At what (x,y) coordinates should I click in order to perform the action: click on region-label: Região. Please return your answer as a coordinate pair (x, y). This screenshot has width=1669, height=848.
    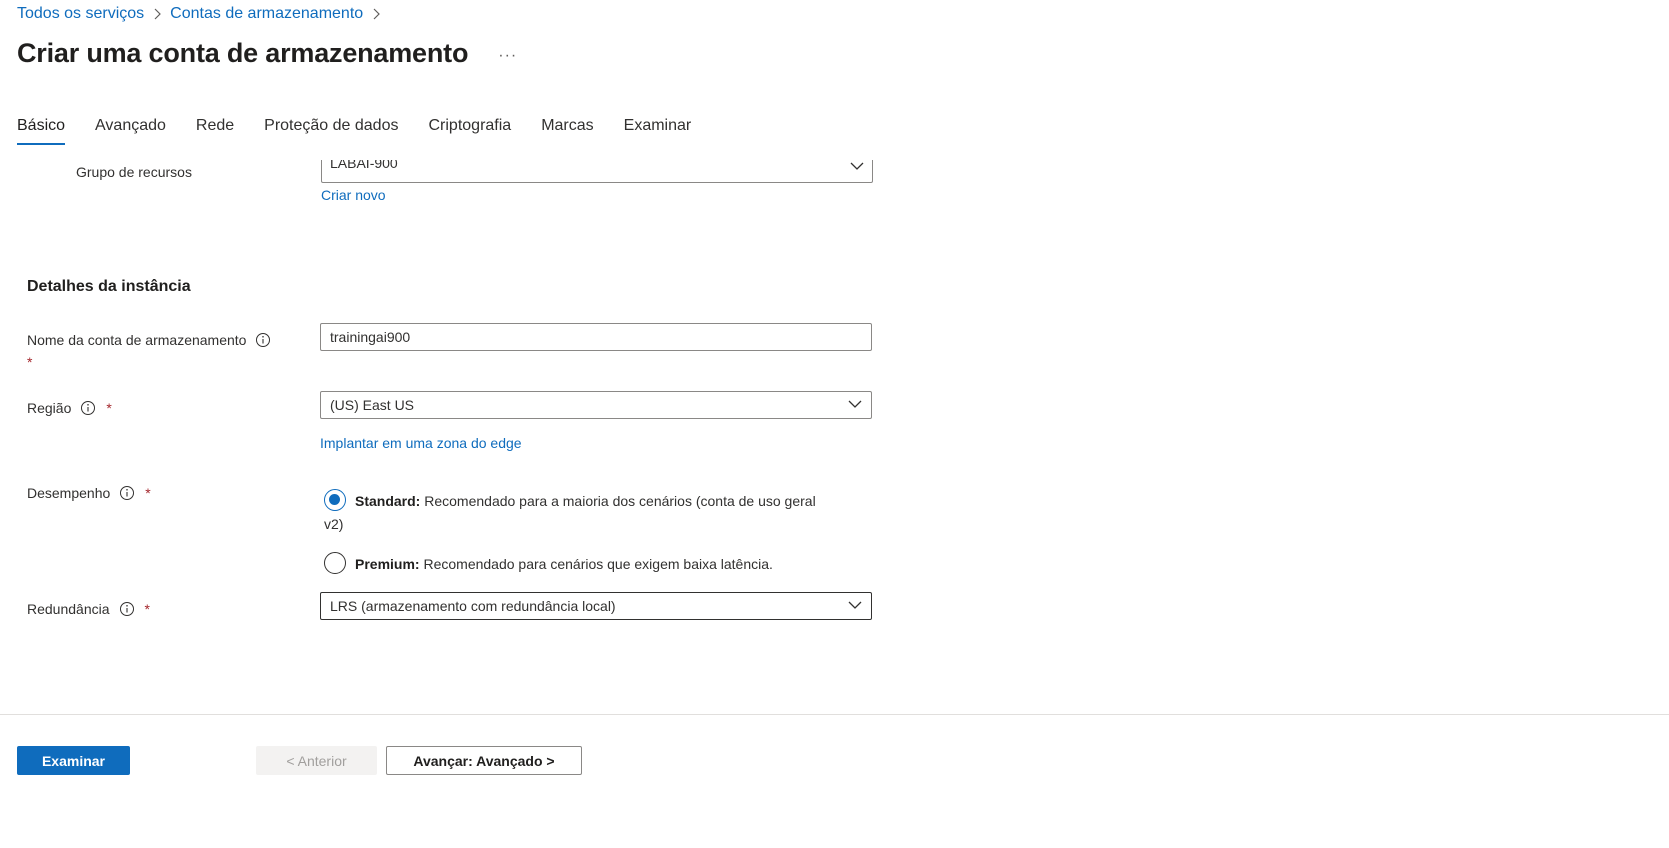
    Looking at the image, I should click on (49, 408).